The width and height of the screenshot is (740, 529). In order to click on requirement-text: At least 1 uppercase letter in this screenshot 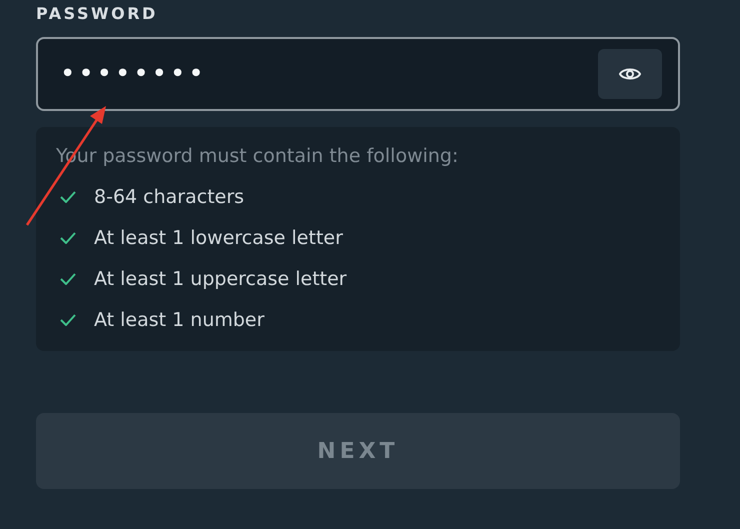, I will do `click(220, 279)`.